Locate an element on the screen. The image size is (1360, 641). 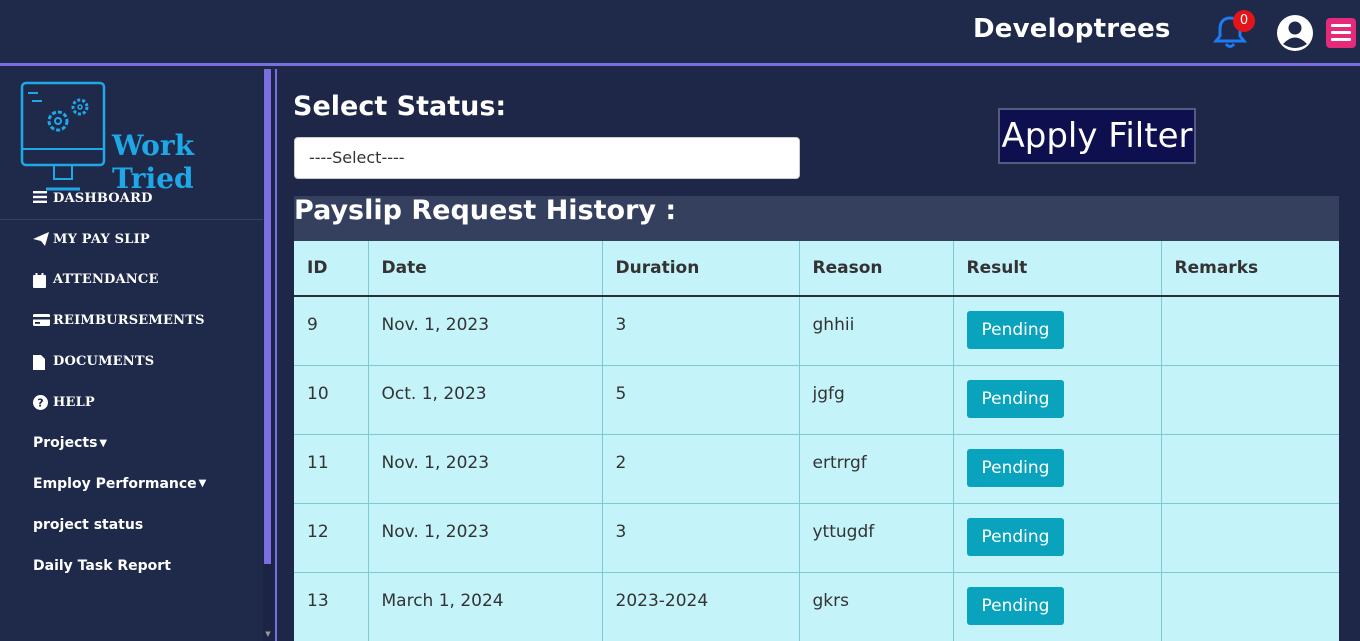
sidebar-item-label: Projects is located at coordinates (65, 443).